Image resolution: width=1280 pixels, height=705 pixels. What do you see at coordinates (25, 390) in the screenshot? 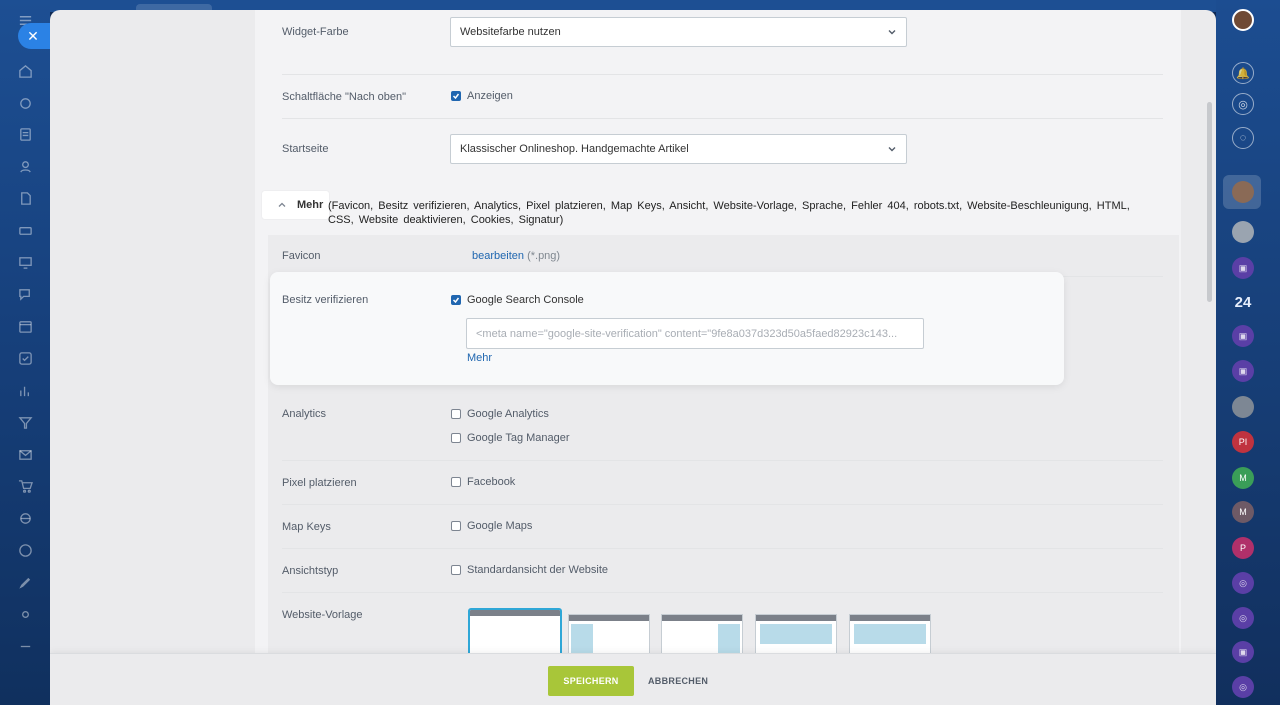
I see `analytics-icon` at bounding box center [25, 390].